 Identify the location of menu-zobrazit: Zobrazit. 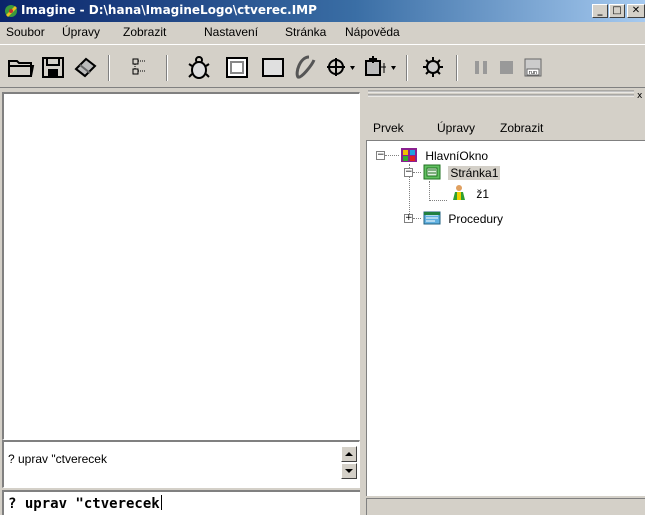
(144, 32).